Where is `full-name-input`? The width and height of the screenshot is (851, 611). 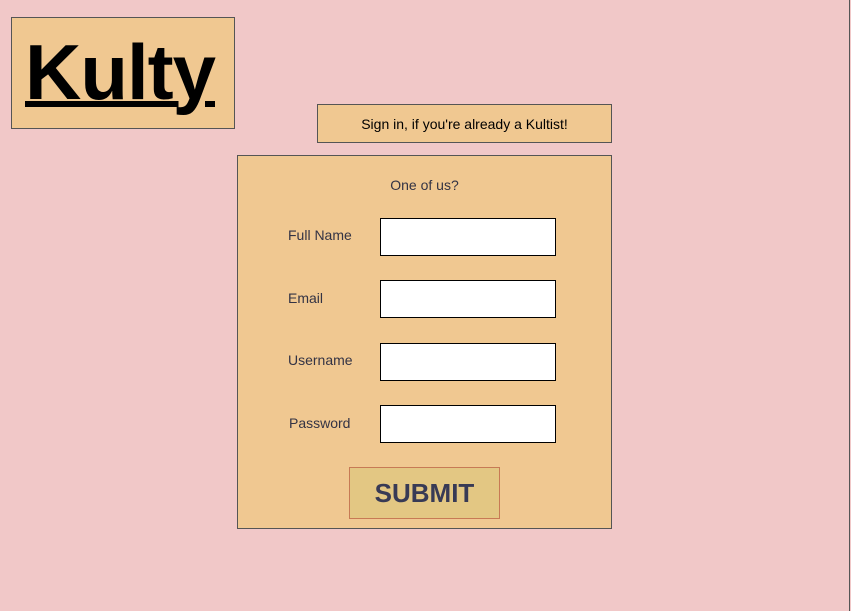 full-name-input is located at coordinates (468, 237).